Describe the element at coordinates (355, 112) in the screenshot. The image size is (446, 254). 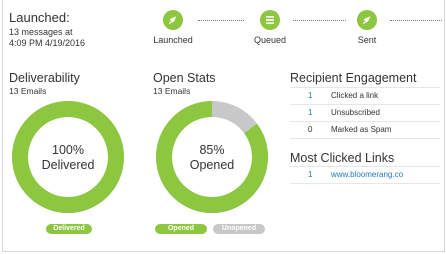
I see `unsubscribed-label: Unsubscribed` at that location.